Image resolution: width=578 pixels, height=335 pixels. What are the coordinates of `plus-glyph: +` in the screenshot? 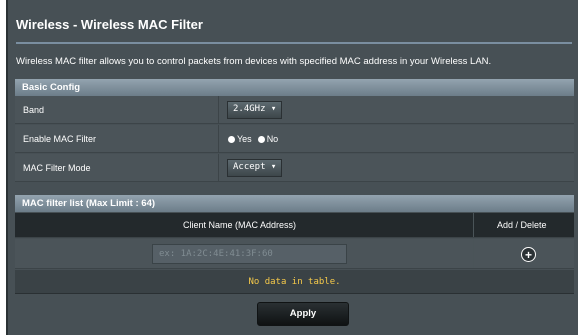 It's located at (528, 254).